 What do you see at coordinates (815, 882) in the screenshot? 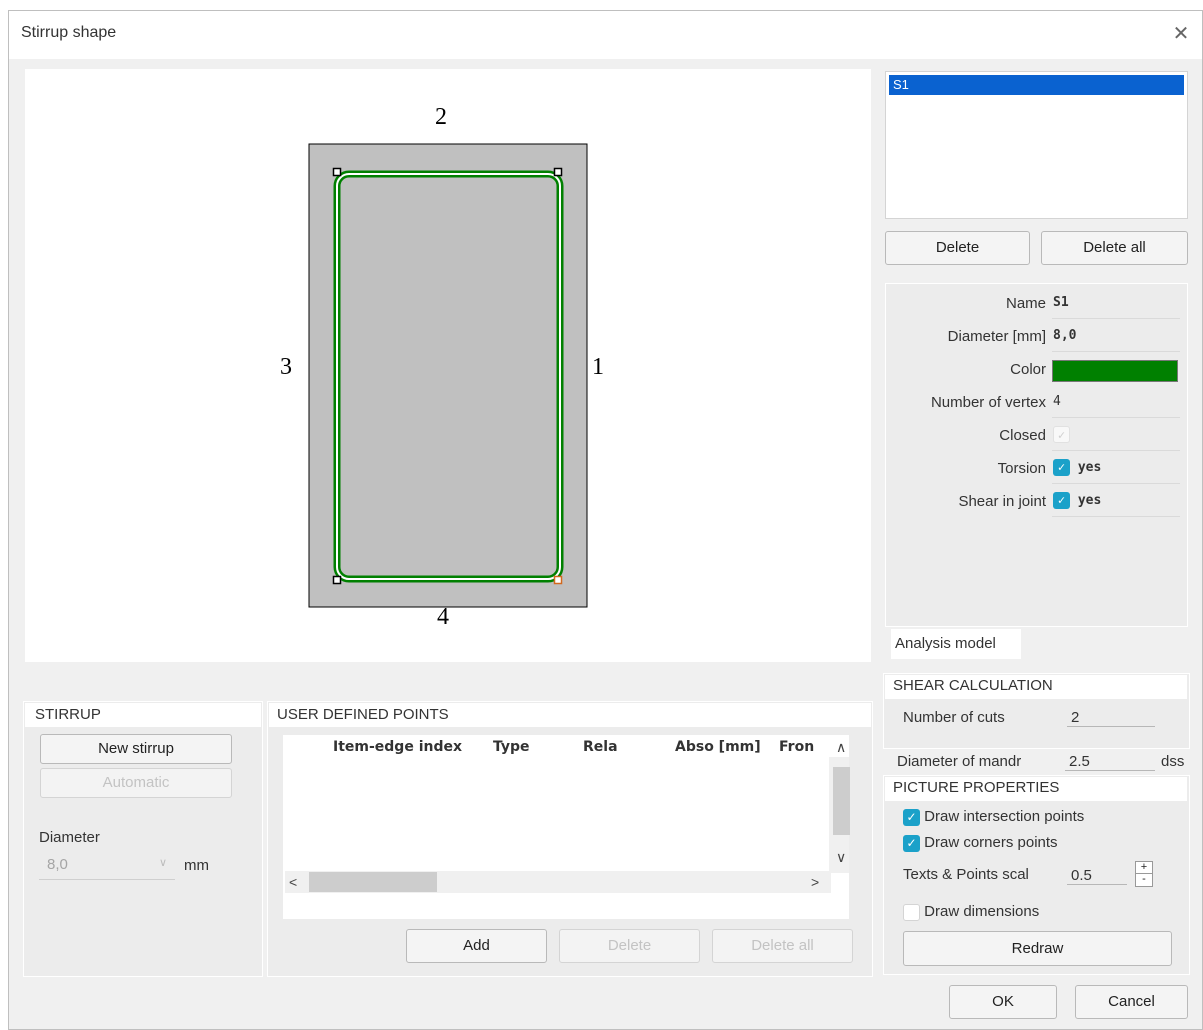
I see `scroll-right-icon: >` at bounding box center [815, 882].